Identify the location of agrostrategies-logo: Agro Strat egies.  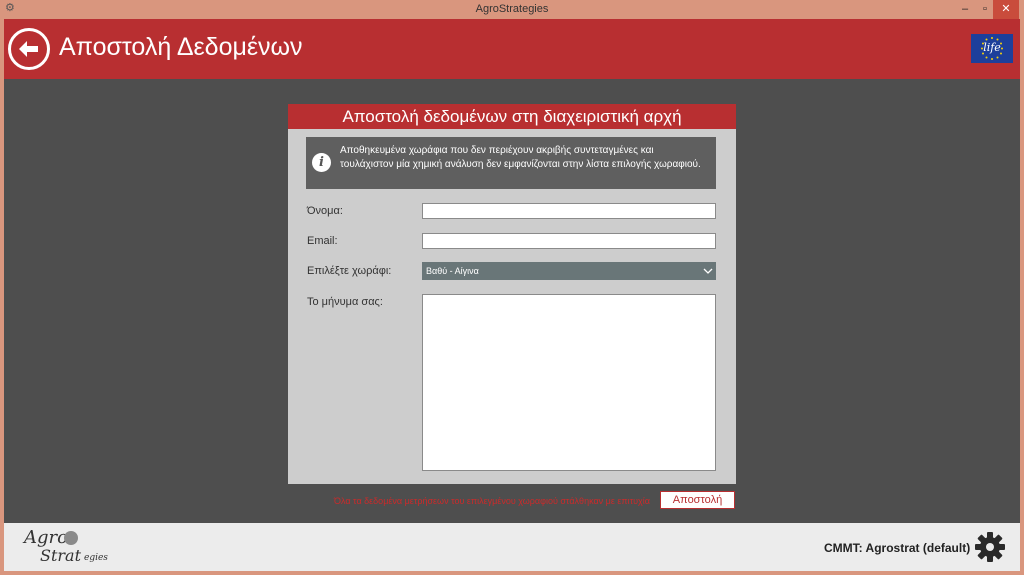
(68, 547).